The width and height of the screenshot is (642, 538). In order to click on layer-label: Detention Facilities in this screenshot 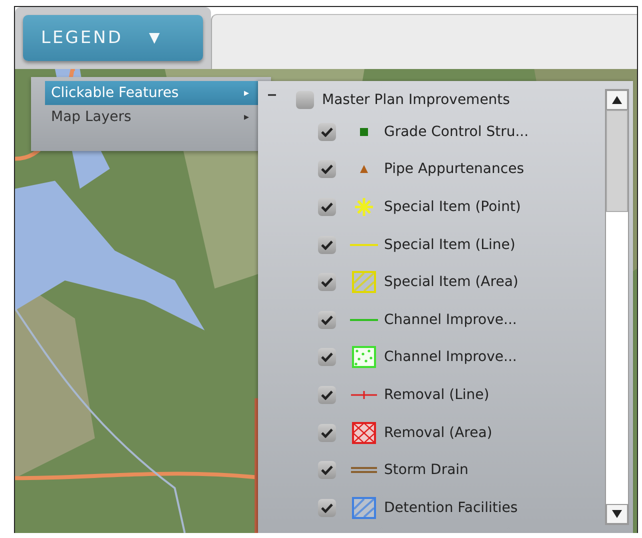, I will do `click(451, 508)`.